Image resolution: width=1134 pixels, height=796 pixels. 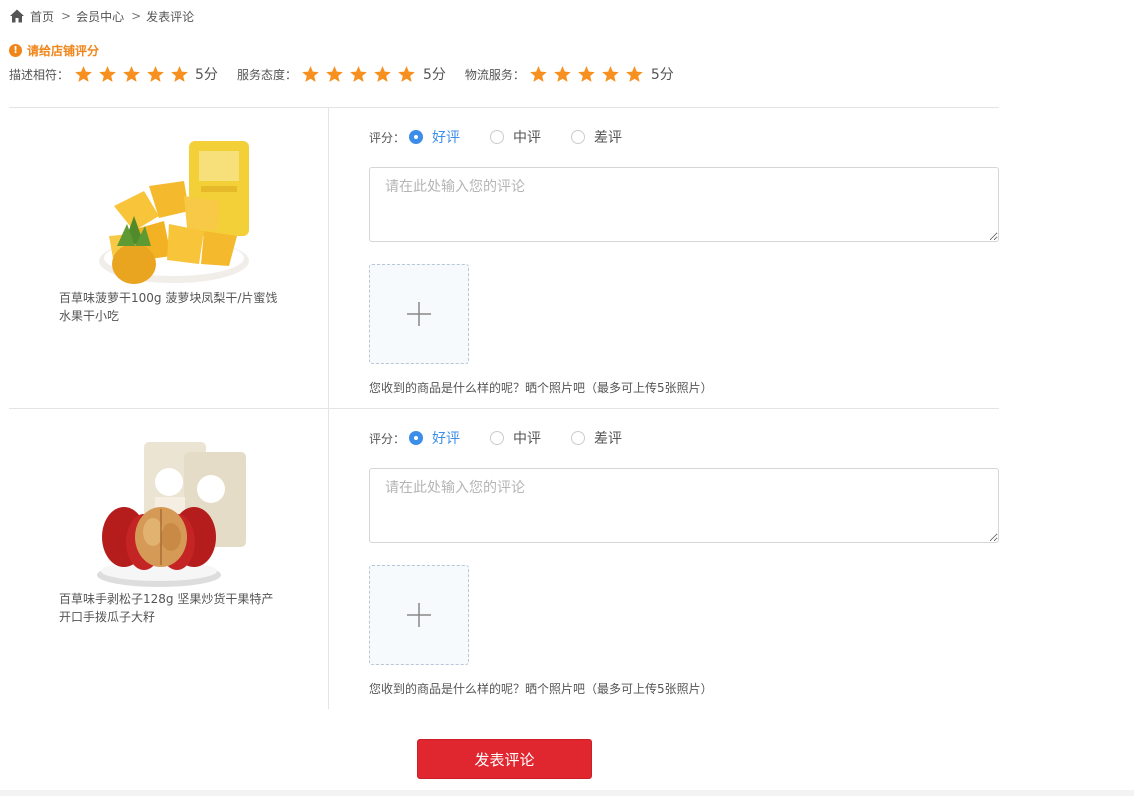 What do you see at coordinates (17, 16) in the screenshot?
I see `home-icon` at bounding box center [17, 16].